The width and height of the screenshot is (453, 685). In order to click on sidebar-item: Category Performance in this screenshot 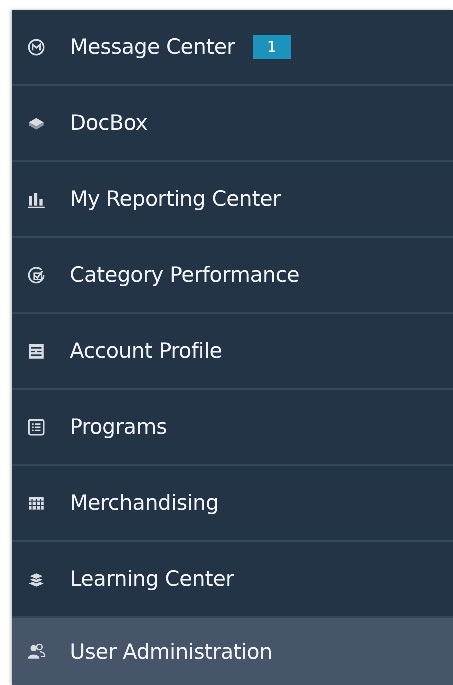, I will do `click(232, 276)`.